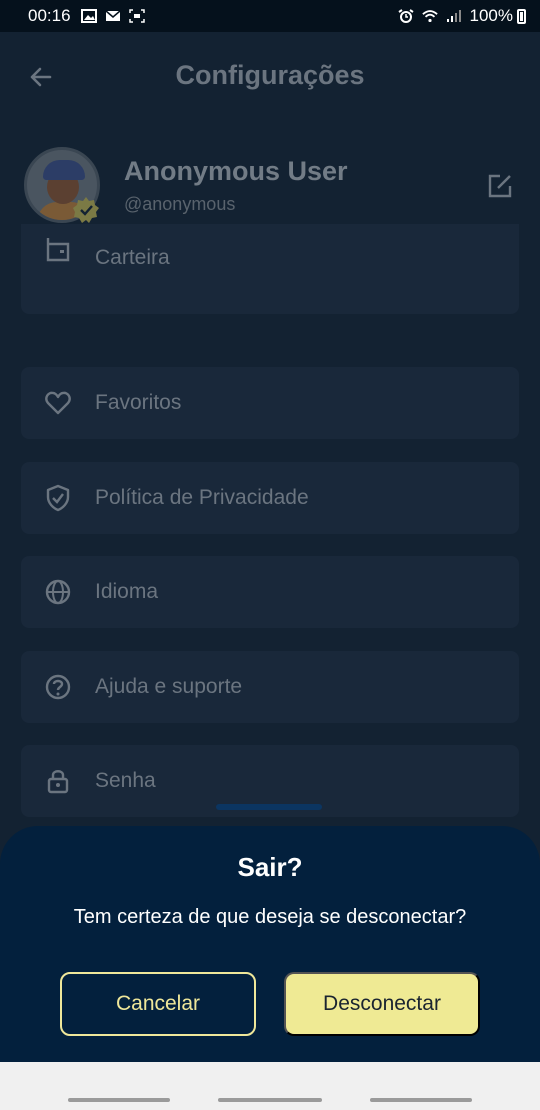 This screenshot has height=1110, width=540. Describe the element at coordinates (270, 16) in the screenshot. I see `status-bar: 00:16 100%` at that location.